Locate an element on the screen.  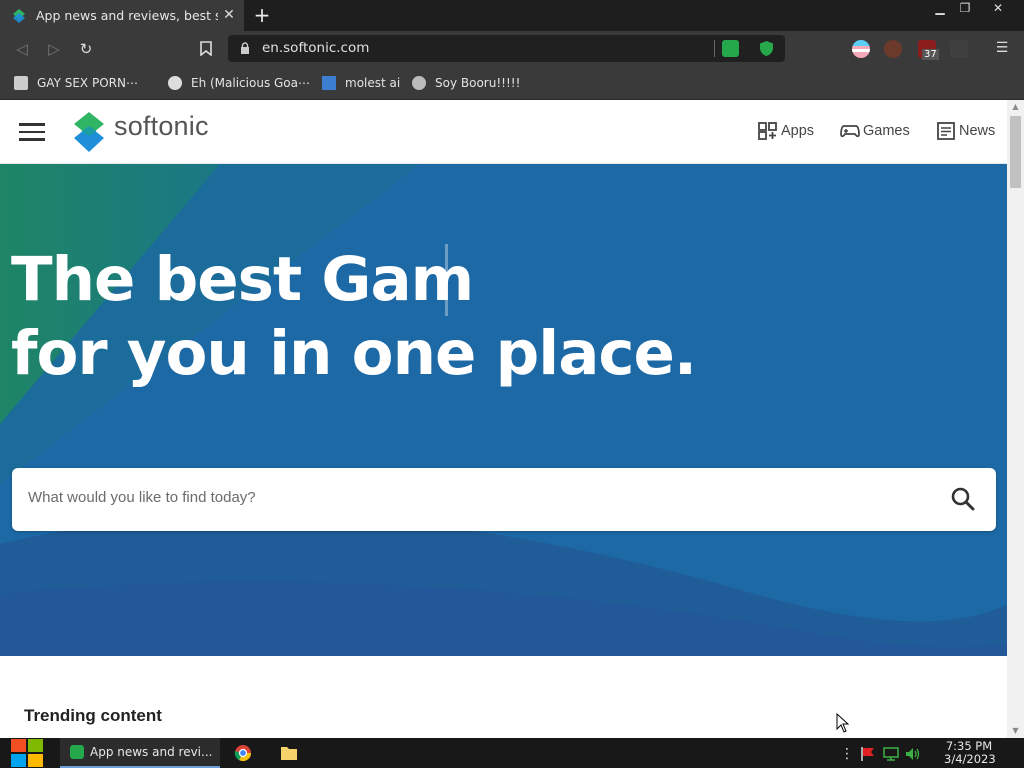
search-input is located at coordinates (468, 497).